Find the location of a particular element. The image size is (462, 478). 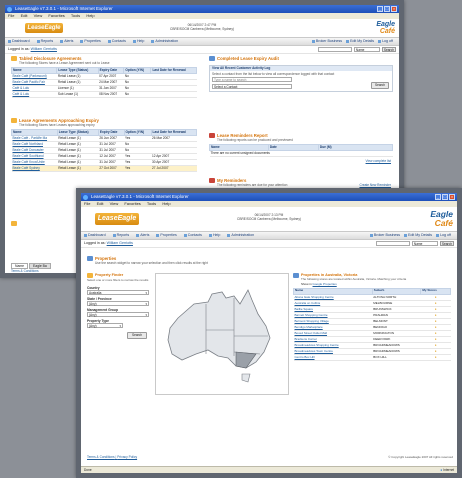

document-icon is located at coordinates (212, 135).